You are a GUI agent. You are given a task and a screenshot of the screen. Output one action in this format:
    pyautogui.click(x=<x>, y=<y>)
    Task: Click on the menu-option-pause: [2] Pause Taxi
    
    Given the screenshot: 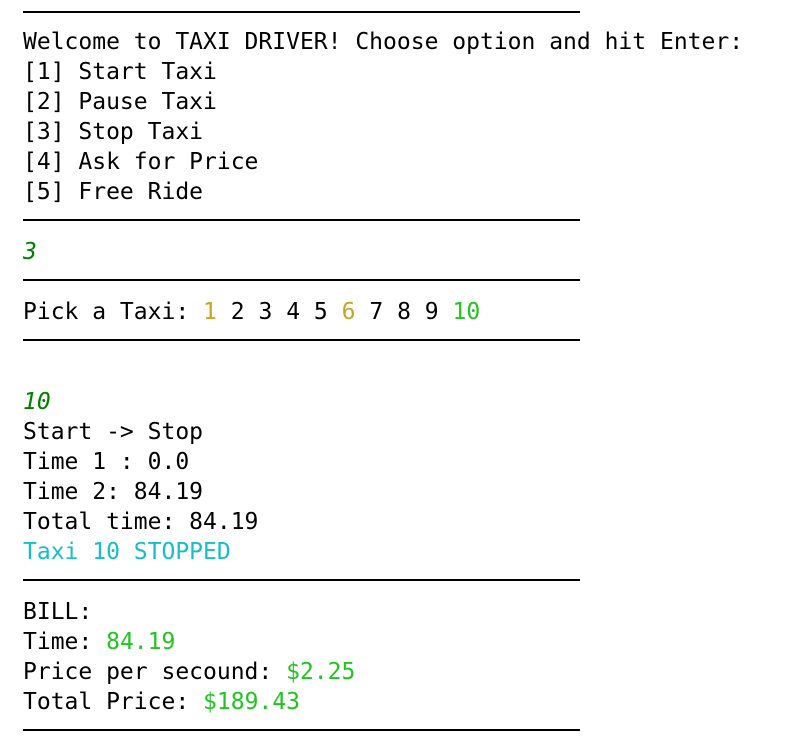 What is the action you would take?
    pyautogui.click(x=120, y=102)
    